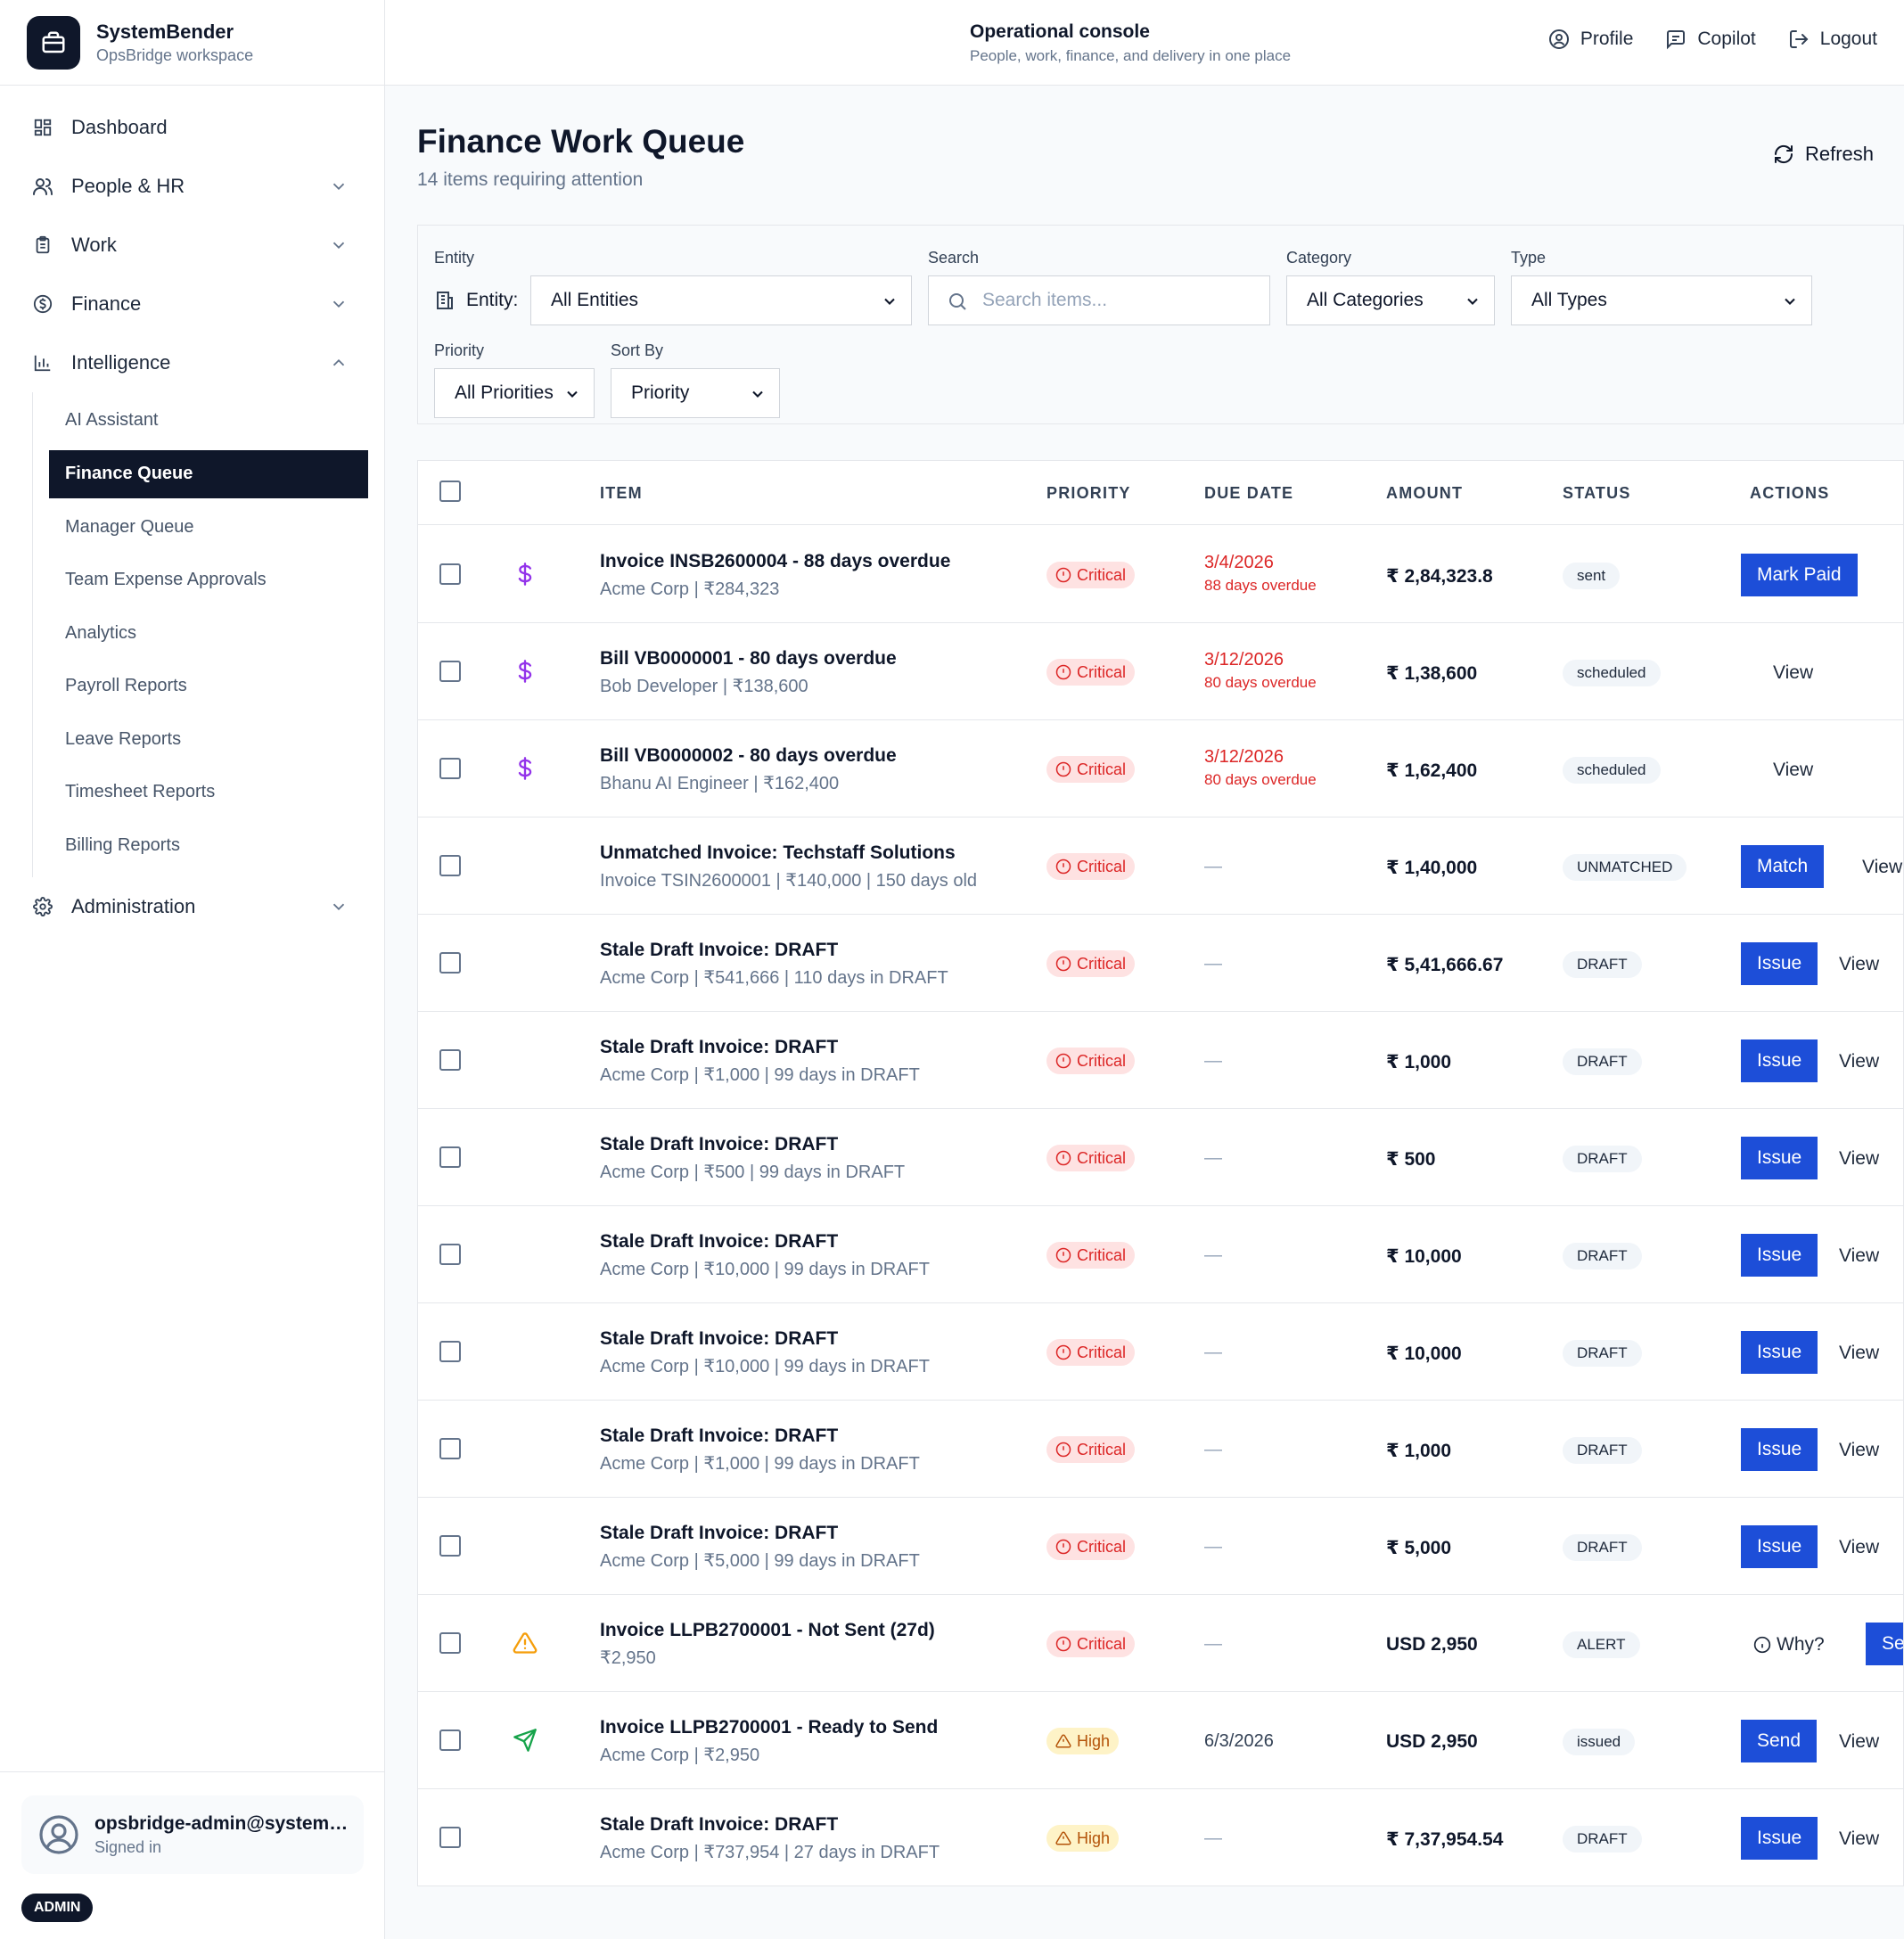 This screenshot has height=1939, width=1904. I want to click on column-header-due-date: DUE DATE, so click(1248, 493).